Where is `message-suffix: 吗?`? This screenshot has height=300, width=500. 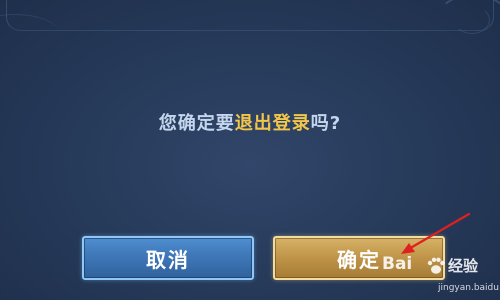 message-suffix: 吗? is located at coordinates (326, 123).